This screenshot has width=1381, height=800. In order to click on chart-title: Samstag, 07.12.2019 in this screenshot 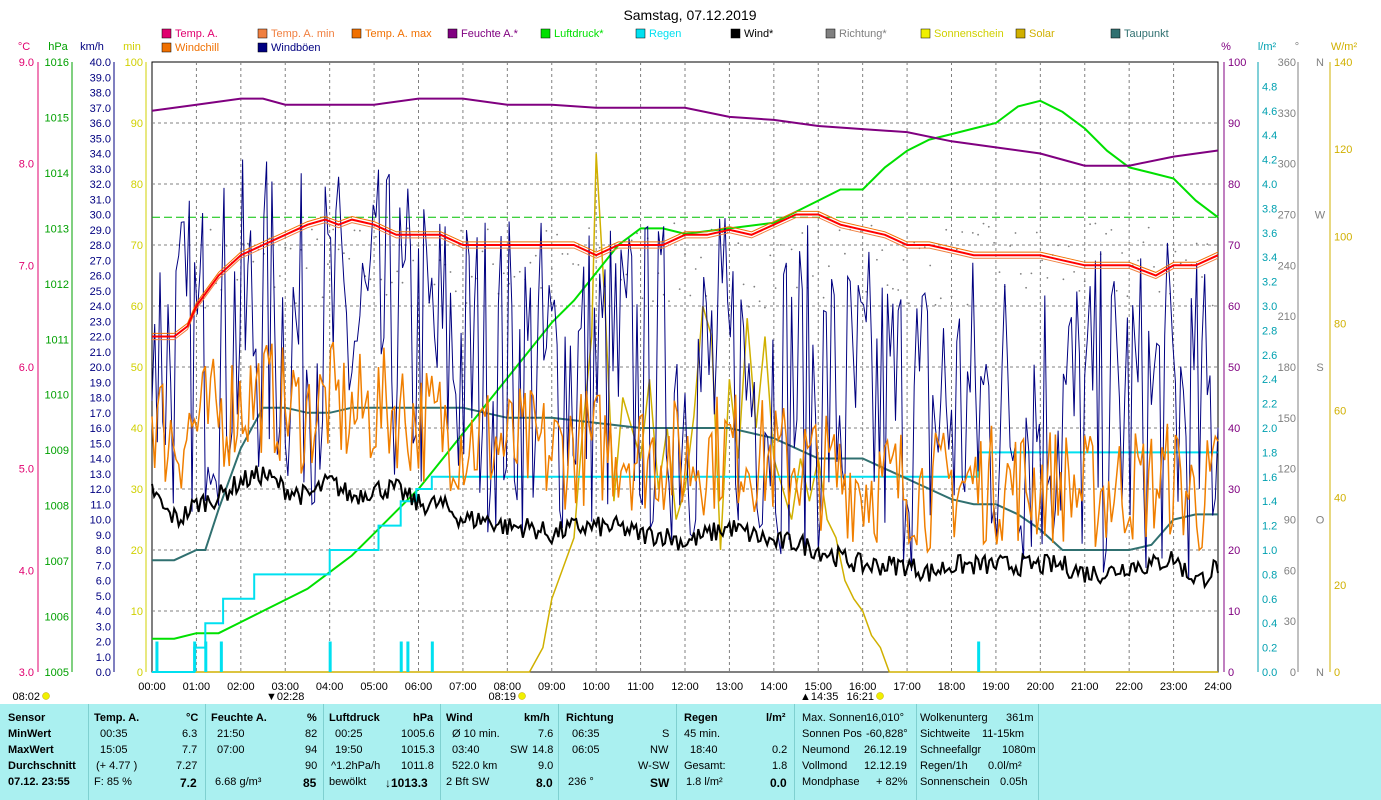, I will do `click(689, 15)`.